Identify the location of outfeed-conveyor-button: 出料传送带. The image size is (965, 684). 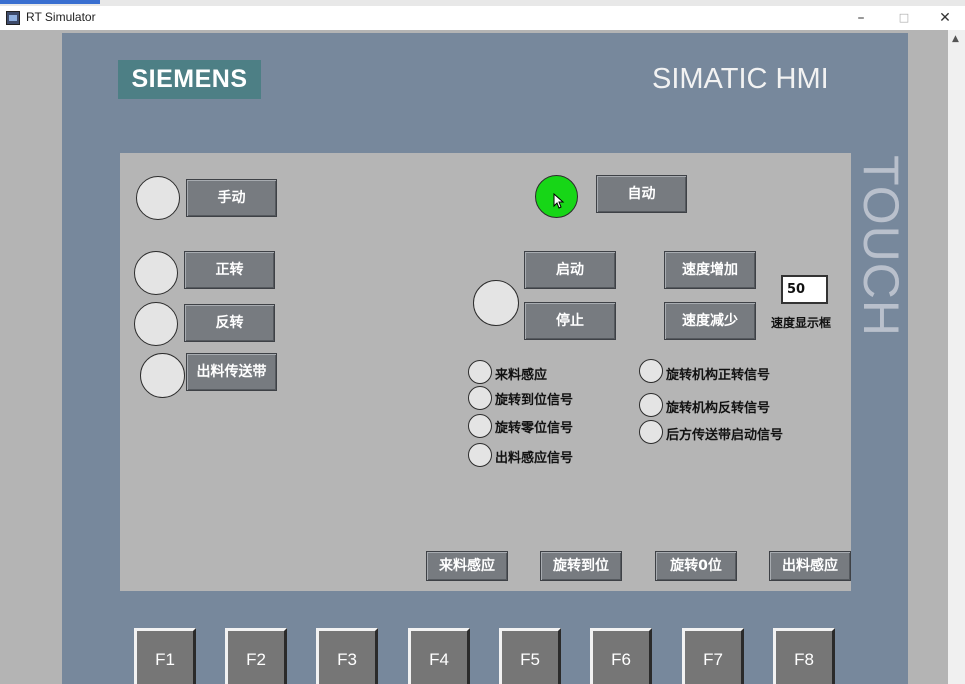
(231, 372).